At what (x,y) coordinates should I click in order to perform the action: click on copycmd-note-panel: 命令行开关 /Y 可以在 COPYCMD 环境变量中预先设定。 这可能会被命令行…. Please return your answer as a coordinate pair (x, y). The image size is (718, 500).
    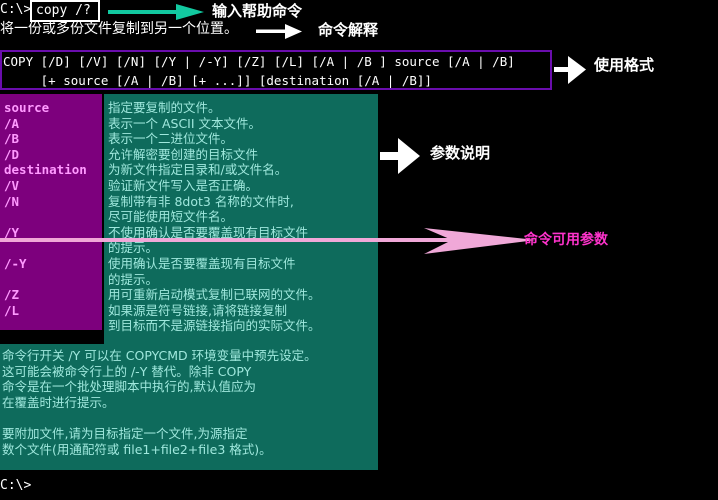
    Looking at the image, I should click on (189, 407).